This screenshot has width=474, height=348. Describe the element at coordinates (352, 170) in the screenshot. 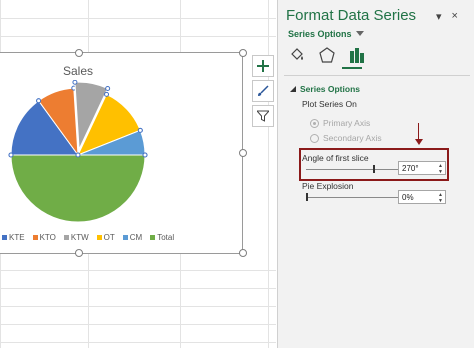

I see `angle-slider` at that location.